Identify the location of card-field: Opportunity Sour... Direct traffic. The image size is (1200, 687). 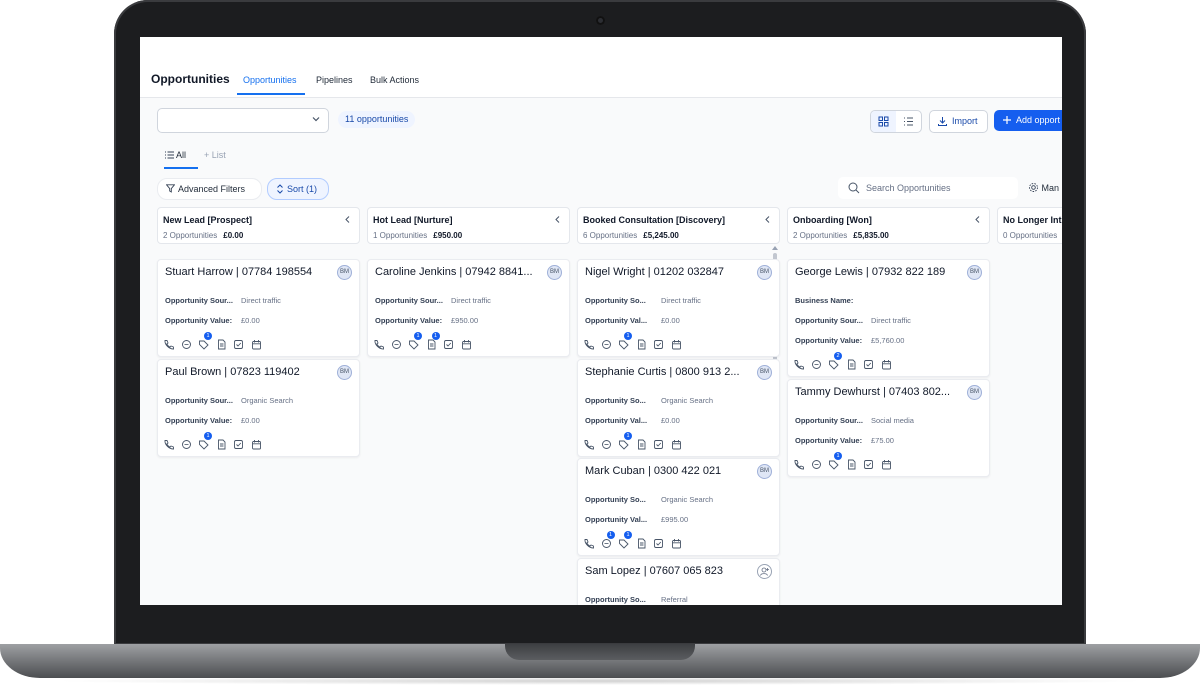
(223, 300).